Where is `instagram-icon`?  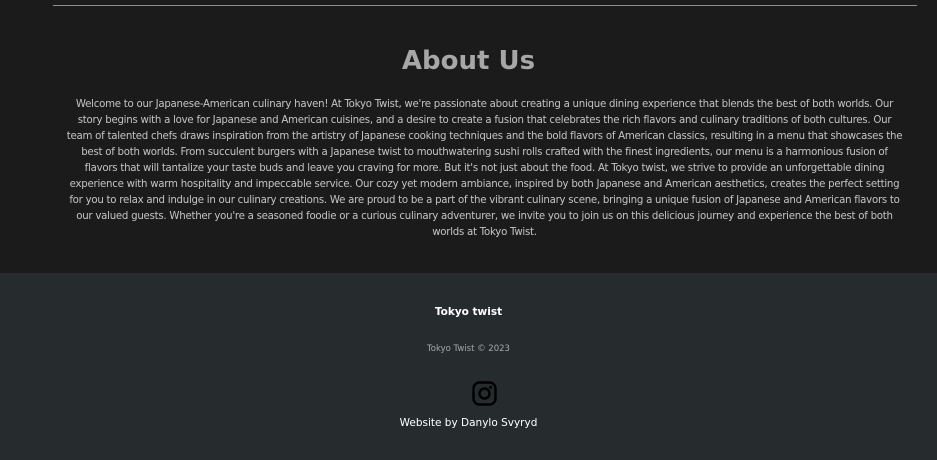 instagram-icon is located at coordinates (484, 393).